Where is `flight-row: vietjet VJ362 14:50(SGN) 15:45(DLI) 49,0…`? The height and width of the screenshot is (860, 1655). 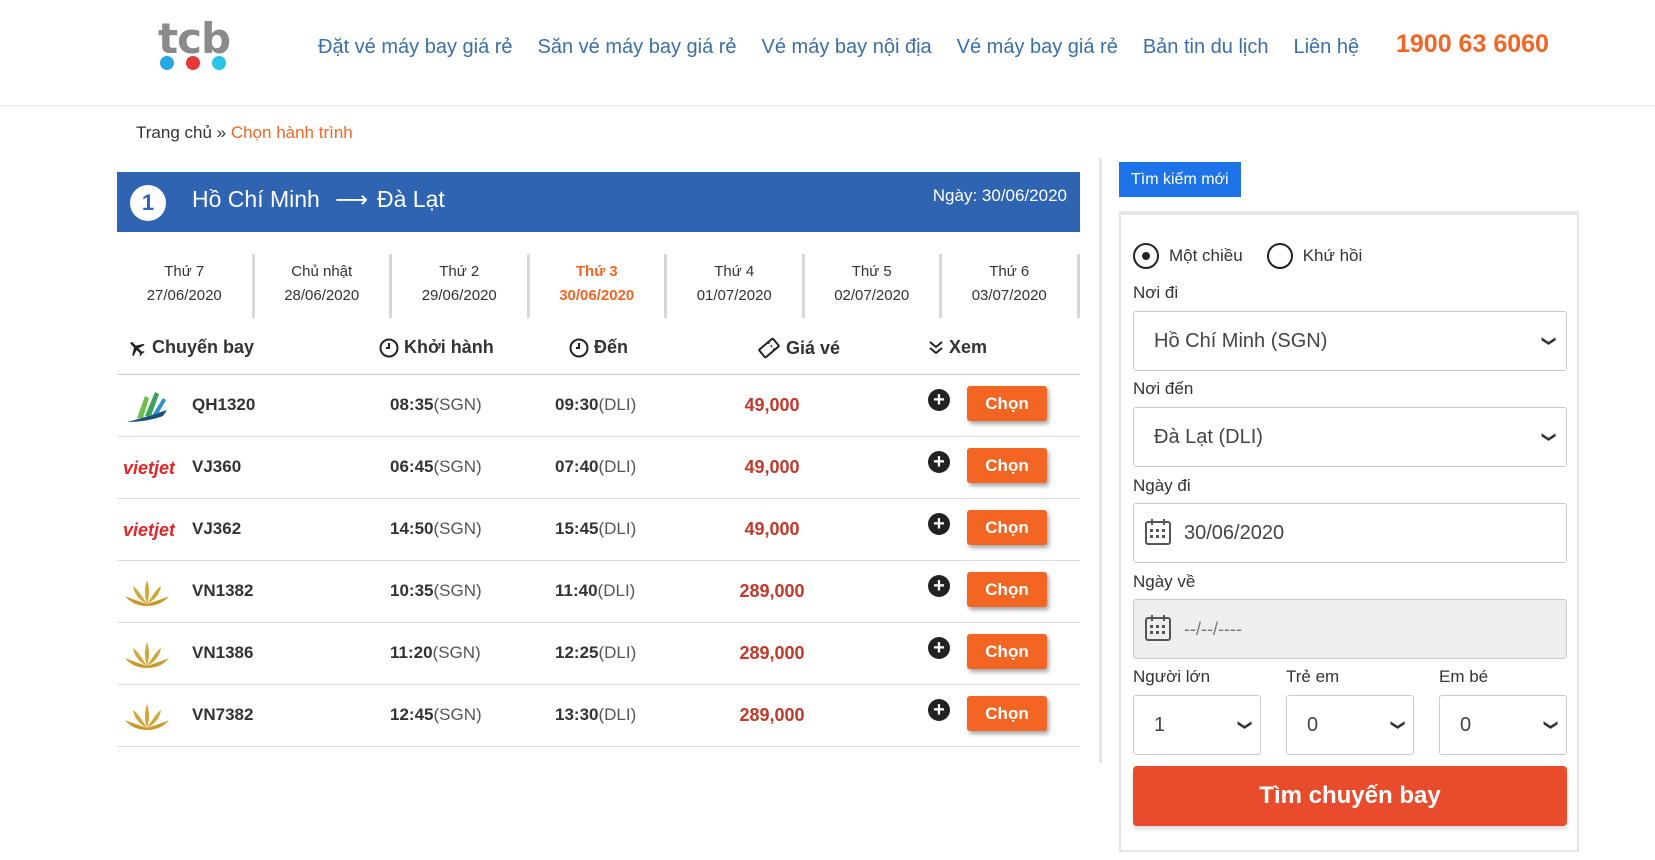
flight-row: vietjet VJ362 14:50(SGN) 15:45(DLI) 49,0… is located at coordinates (598, 530).